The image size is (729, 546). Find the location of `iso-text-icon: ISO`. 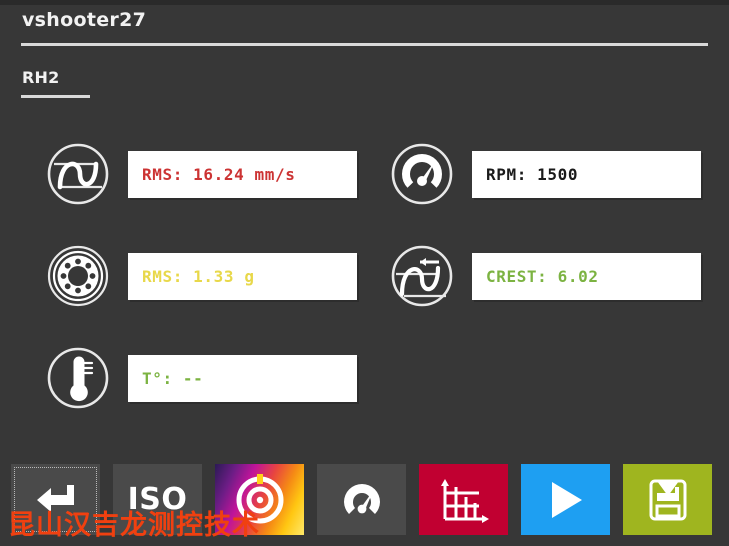

iso-text-icon: ISO is located at coordinates (157, 499).